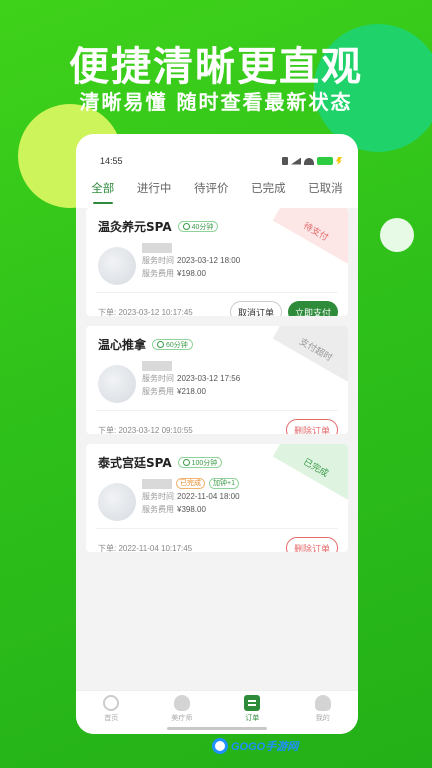 This screenshot has width=432, height=768. What do you see at coordinates (111, 703) in the screenshot?
I see `home-icon` at bounding box center [111, 703].